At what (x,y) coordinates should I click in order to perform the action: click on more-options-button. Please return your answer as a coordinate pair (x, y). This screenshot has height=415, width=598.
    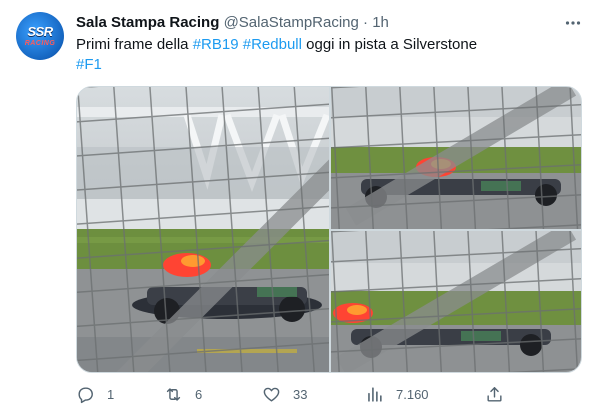
    Looking at the image, I should click on (573, 23).